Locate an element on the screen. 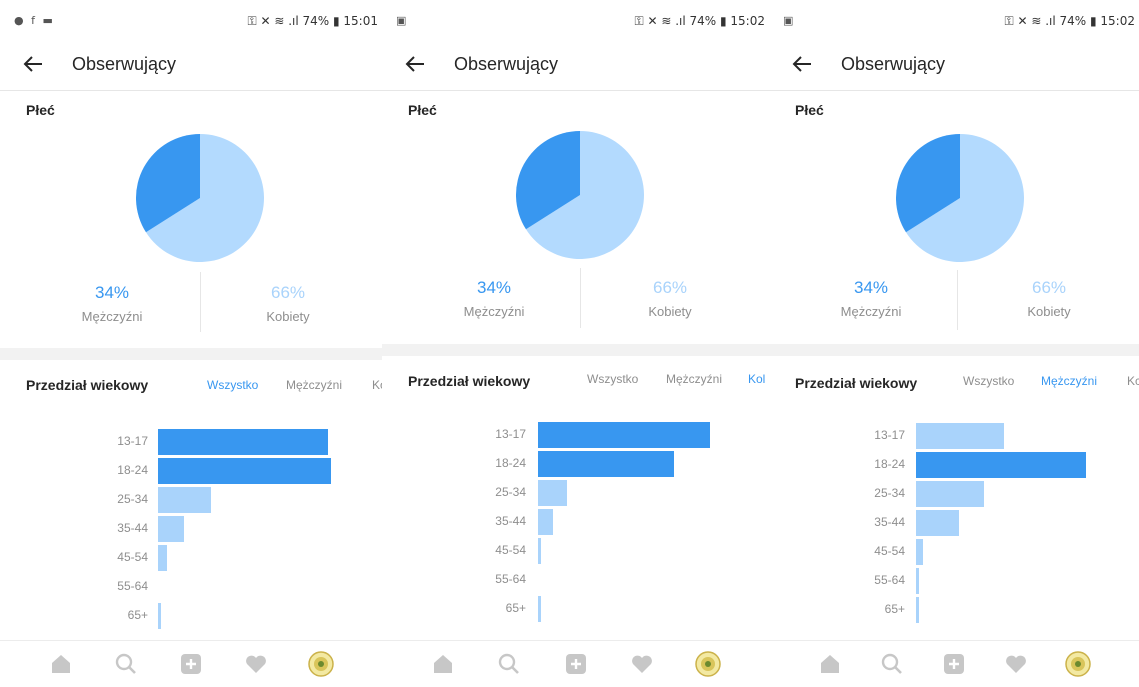  tab-women: Kc is located at coordinates (1133, 381).